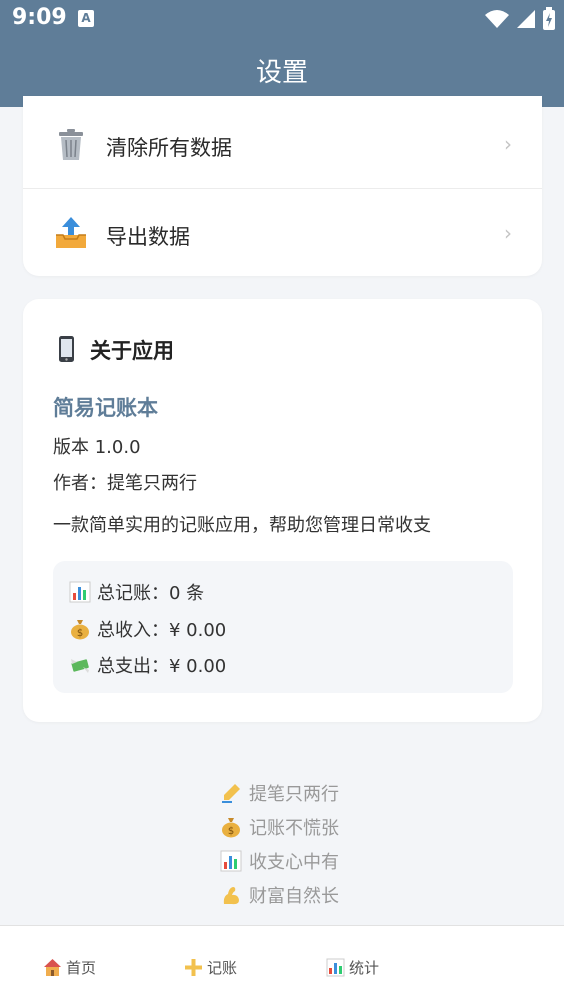  Describe the element at coordinates (80, 665) in the screenshot. I see `money-wings-icon` at that location.